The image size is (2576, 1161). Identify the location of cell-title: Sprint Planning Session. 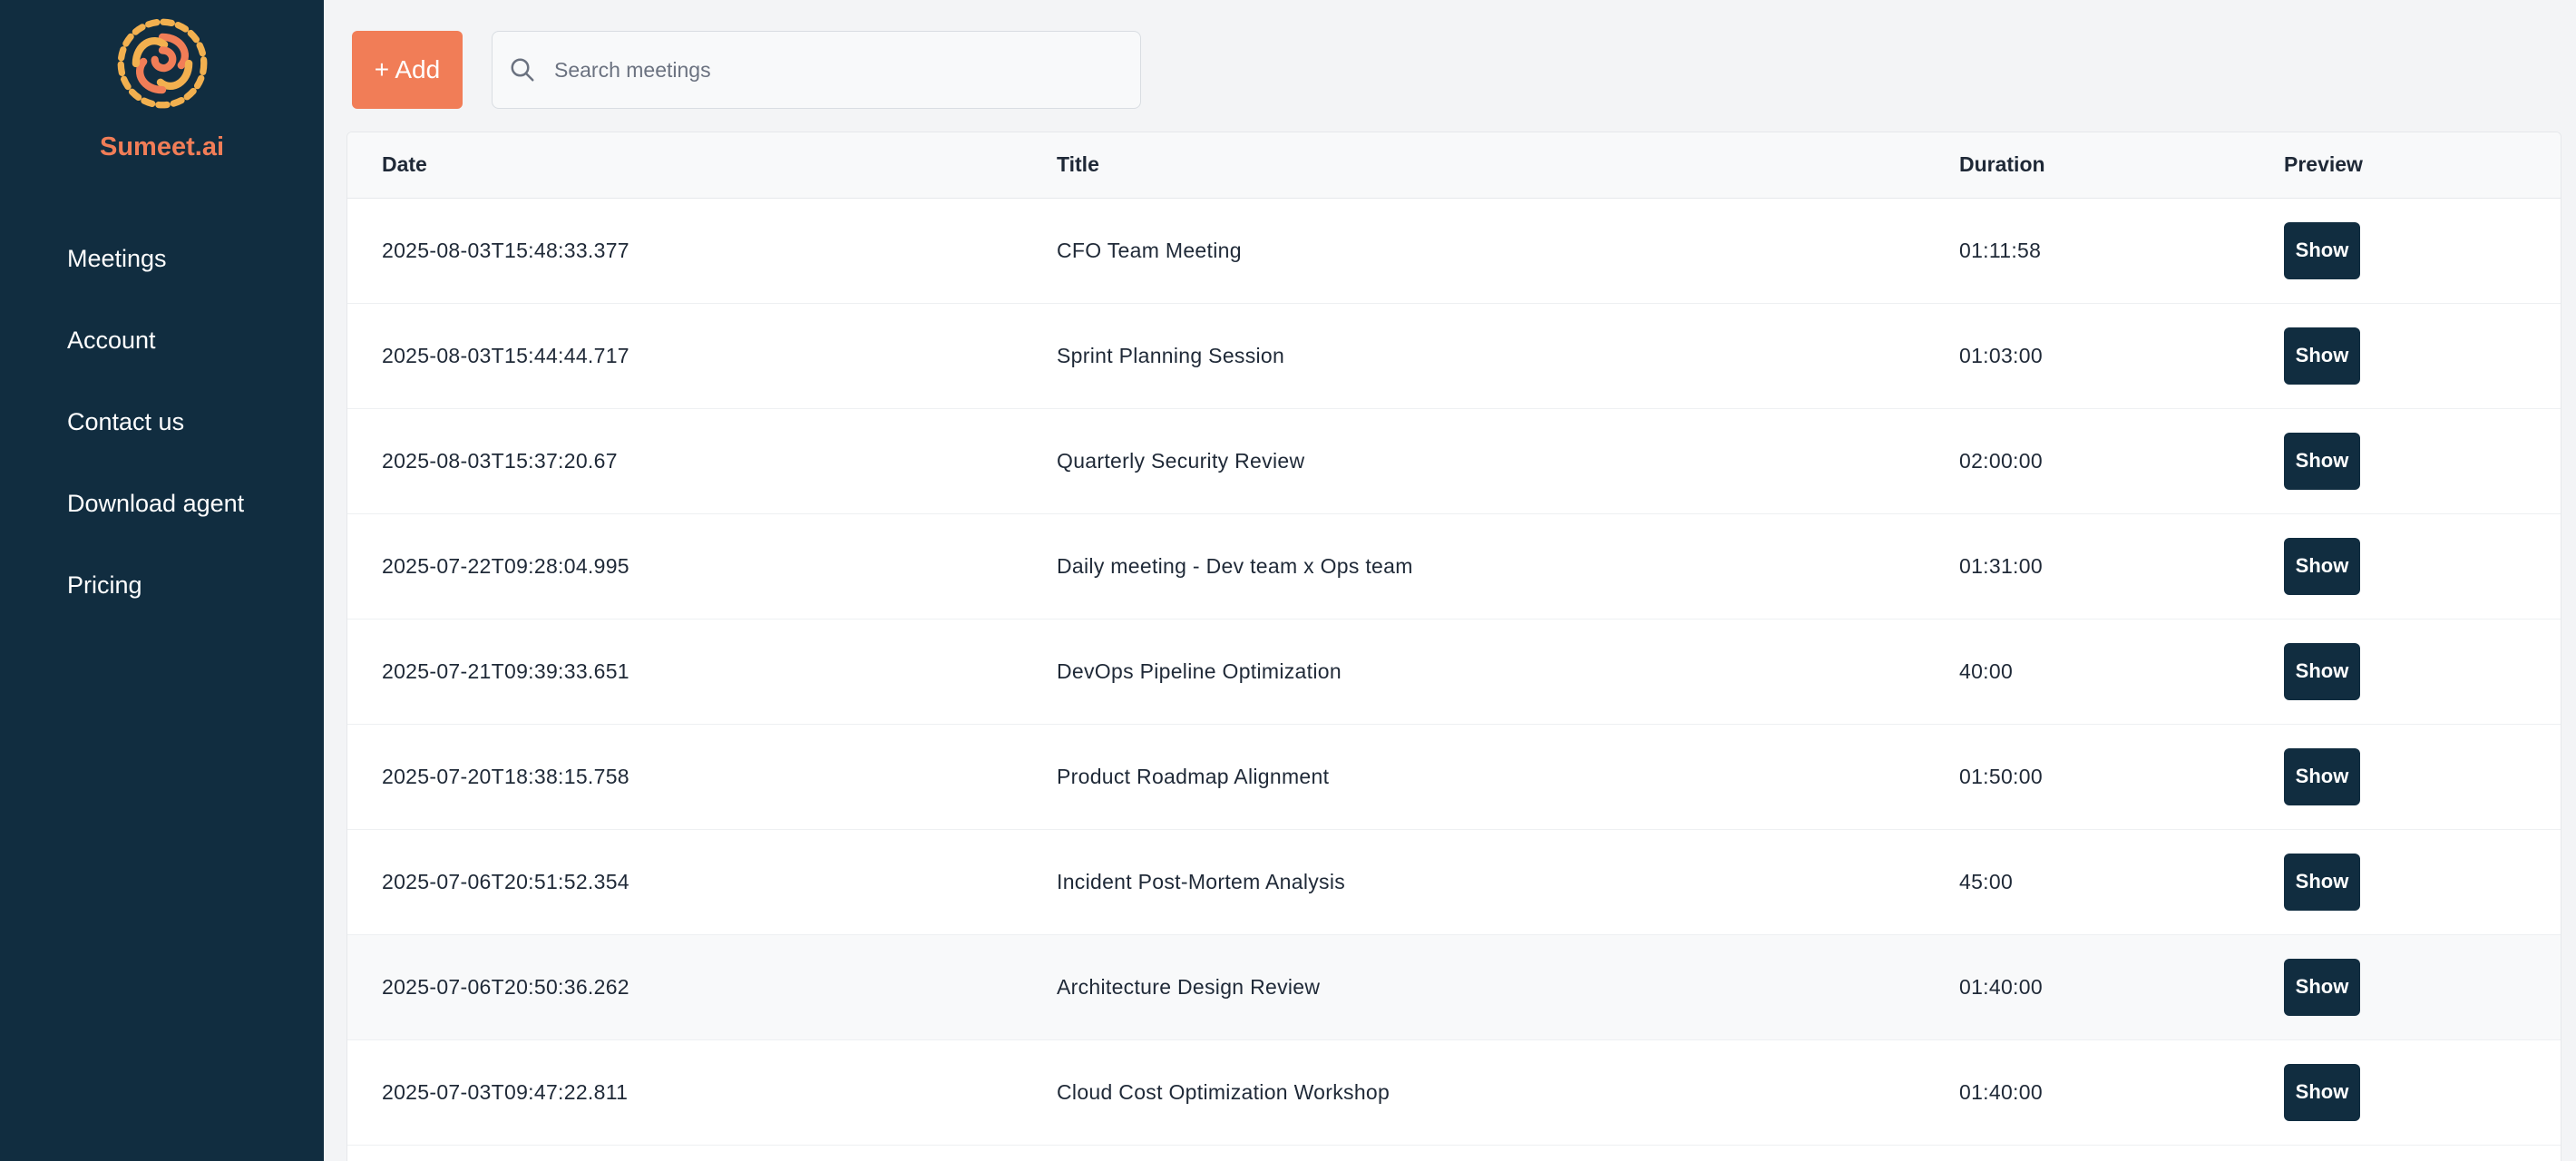
(1171, 355).